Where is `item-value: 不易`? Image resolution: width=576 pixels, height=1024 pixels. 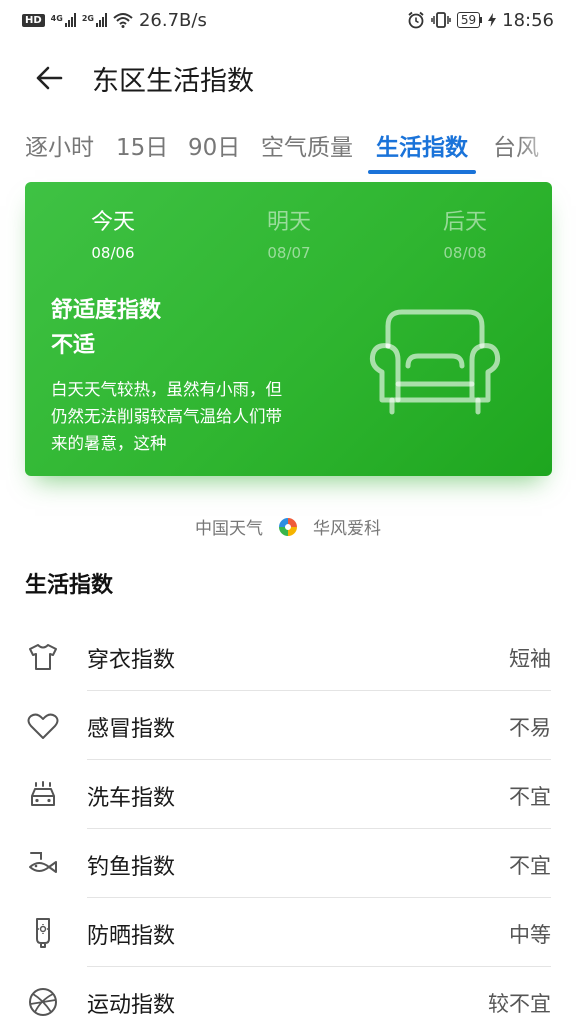
item-value: 不易 is located at coordinates (530, 728).